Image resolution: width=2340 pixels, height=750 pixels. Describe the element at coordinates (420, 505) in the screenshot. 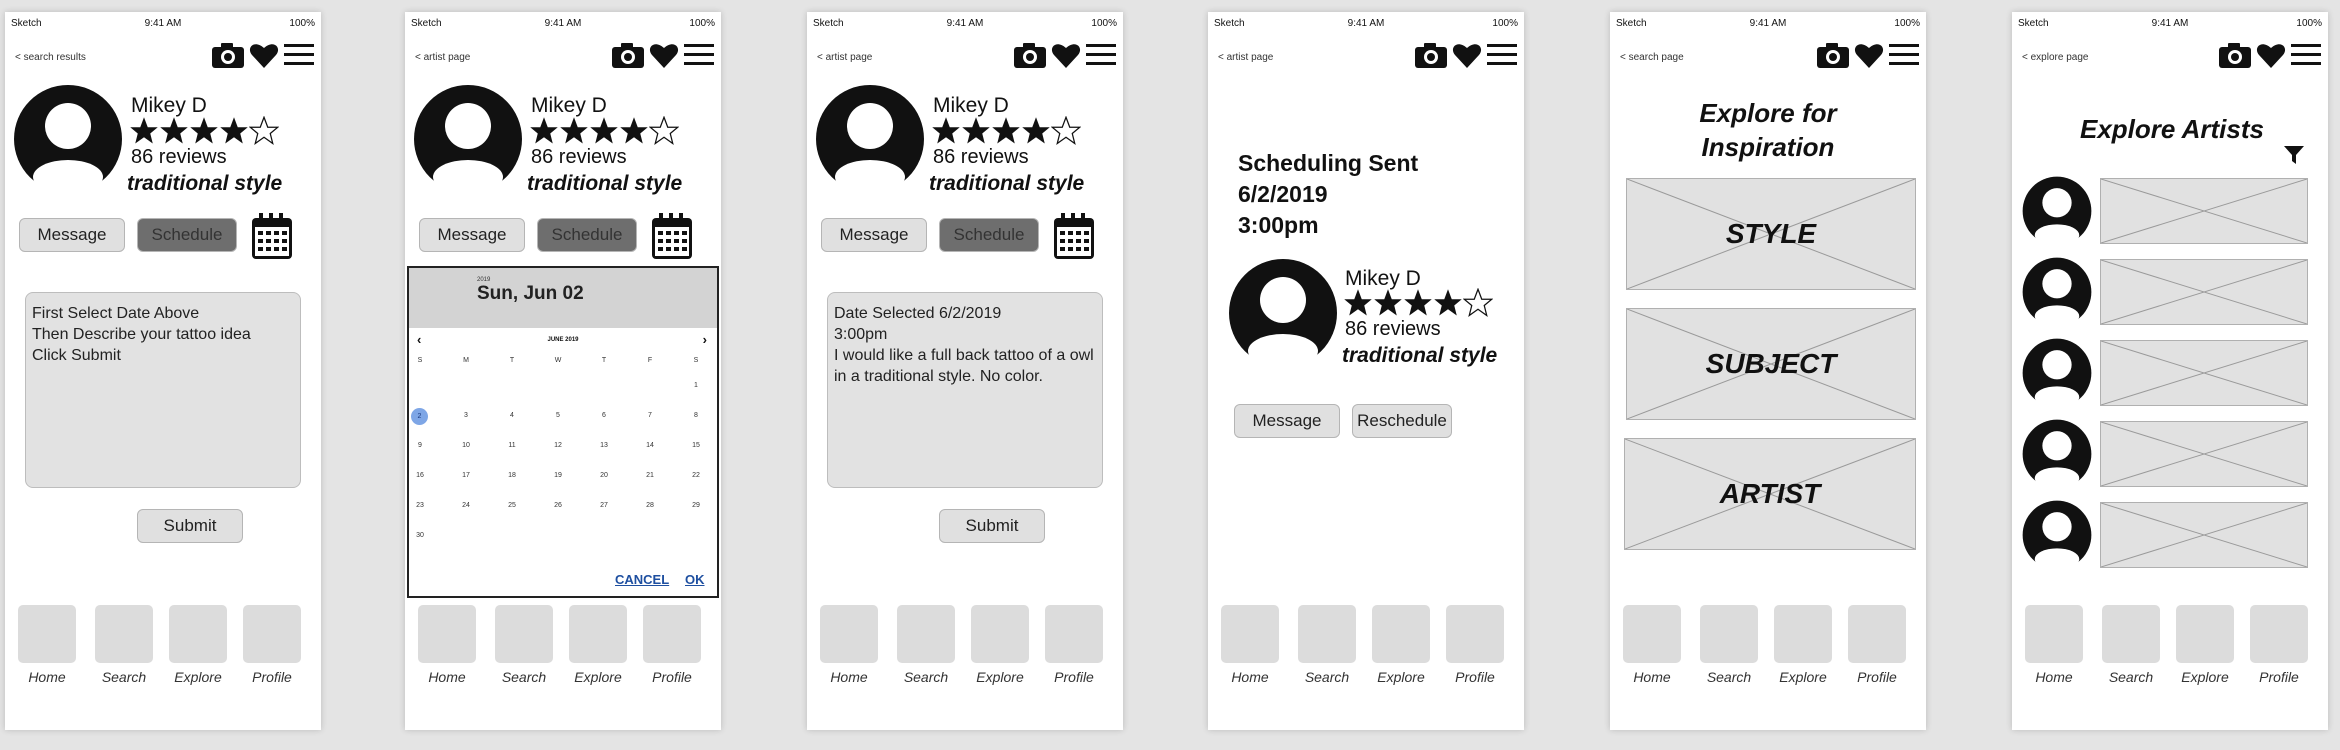

I see `calendar-day: 23` at that location.